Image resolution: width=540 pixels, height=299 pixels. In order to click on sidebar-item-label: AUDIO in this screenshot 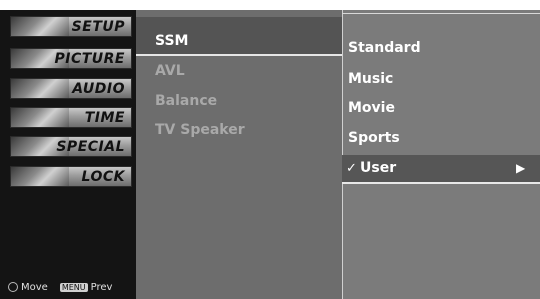, I will do `click(98, 89)`.